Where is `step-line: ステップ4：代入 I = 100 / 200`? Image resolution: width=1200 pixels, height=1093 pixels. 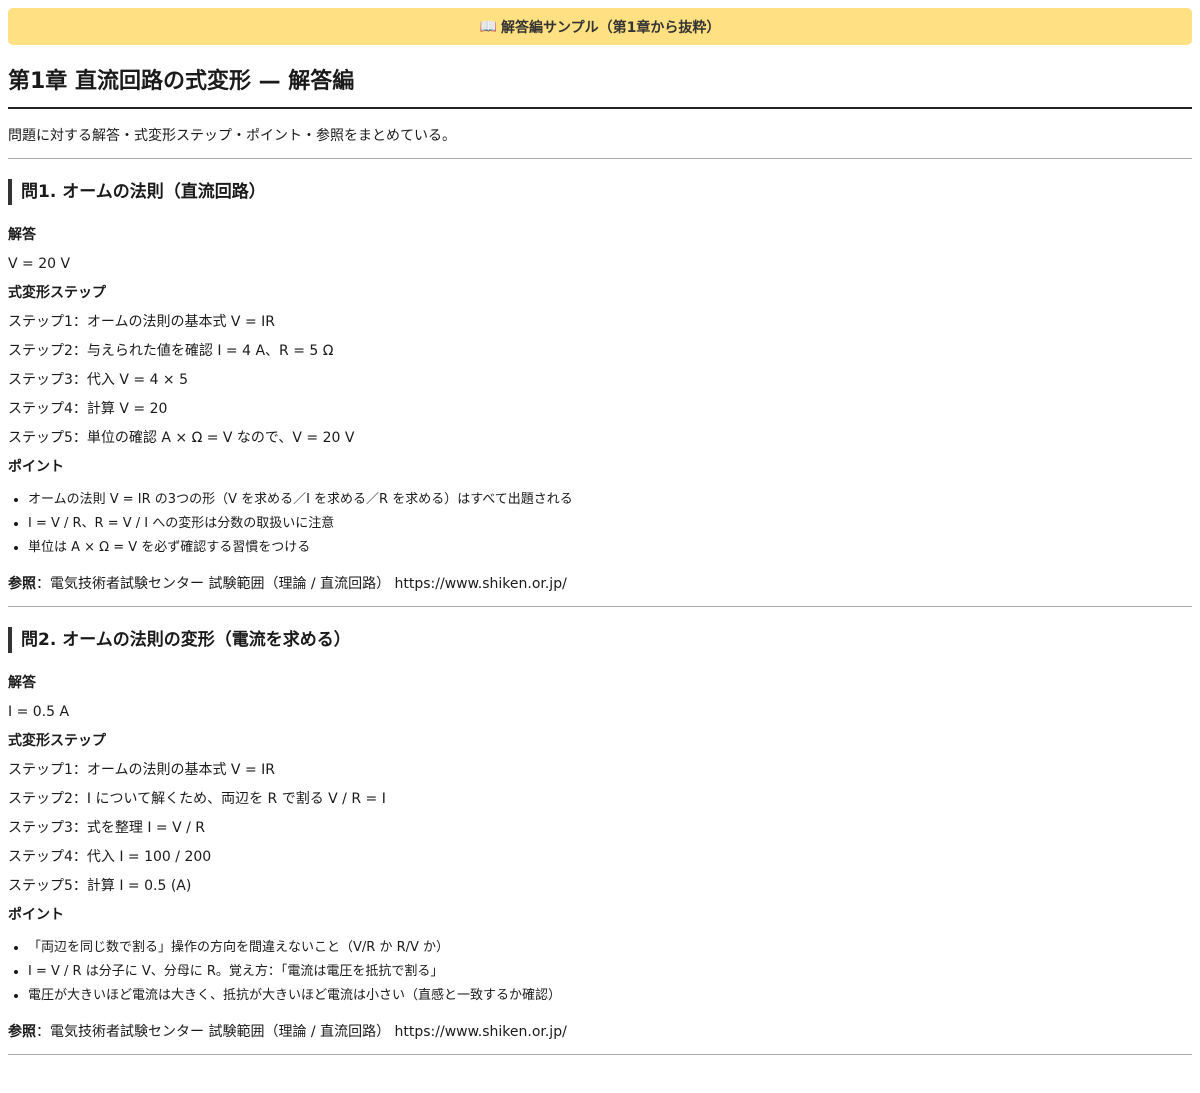
step-line: ステップ4：代入 I = 100 / 200 is located at coordinates (110, 857).